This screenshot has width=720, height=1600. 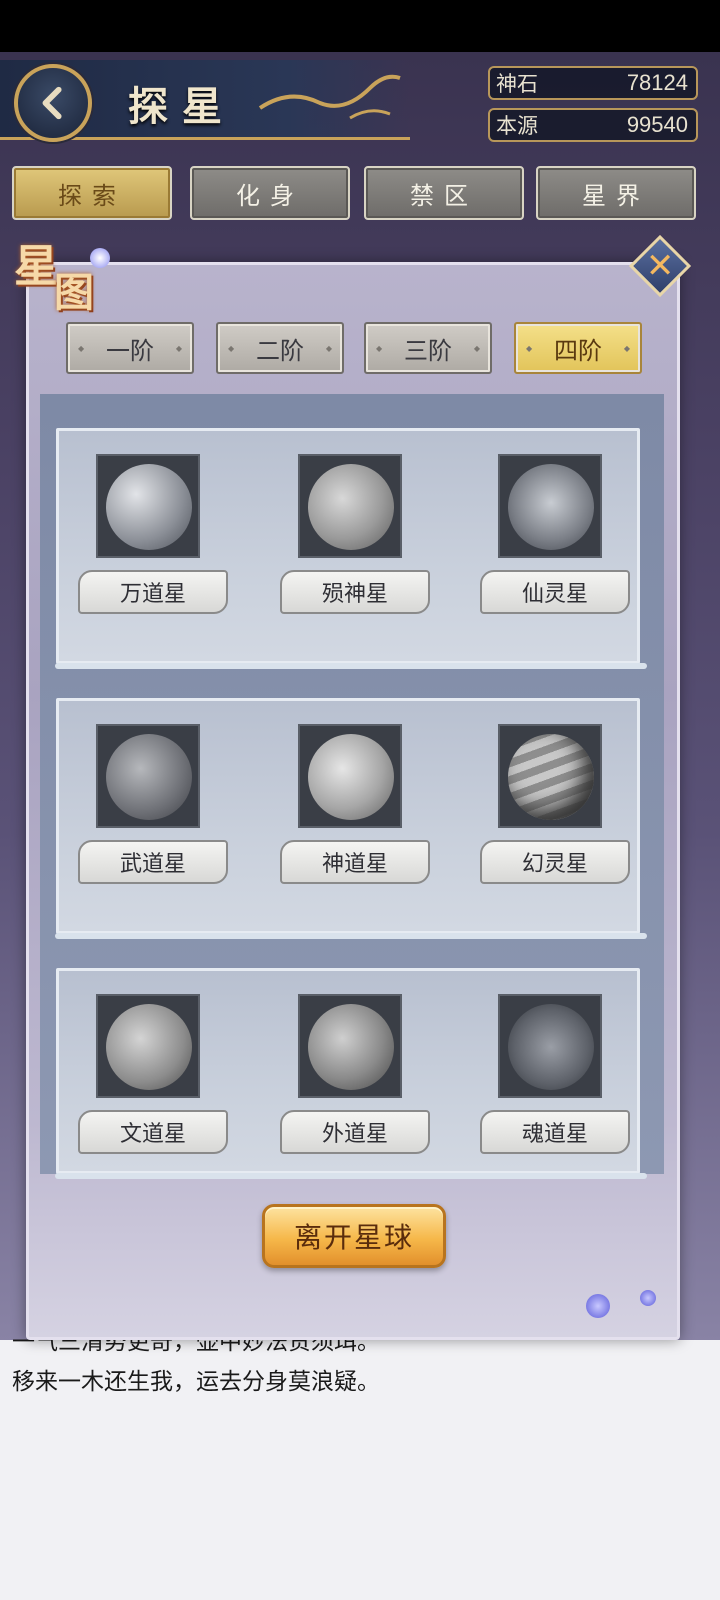 I want to click on glowing-particle-planet-icon, so click(x=550, y=1046).